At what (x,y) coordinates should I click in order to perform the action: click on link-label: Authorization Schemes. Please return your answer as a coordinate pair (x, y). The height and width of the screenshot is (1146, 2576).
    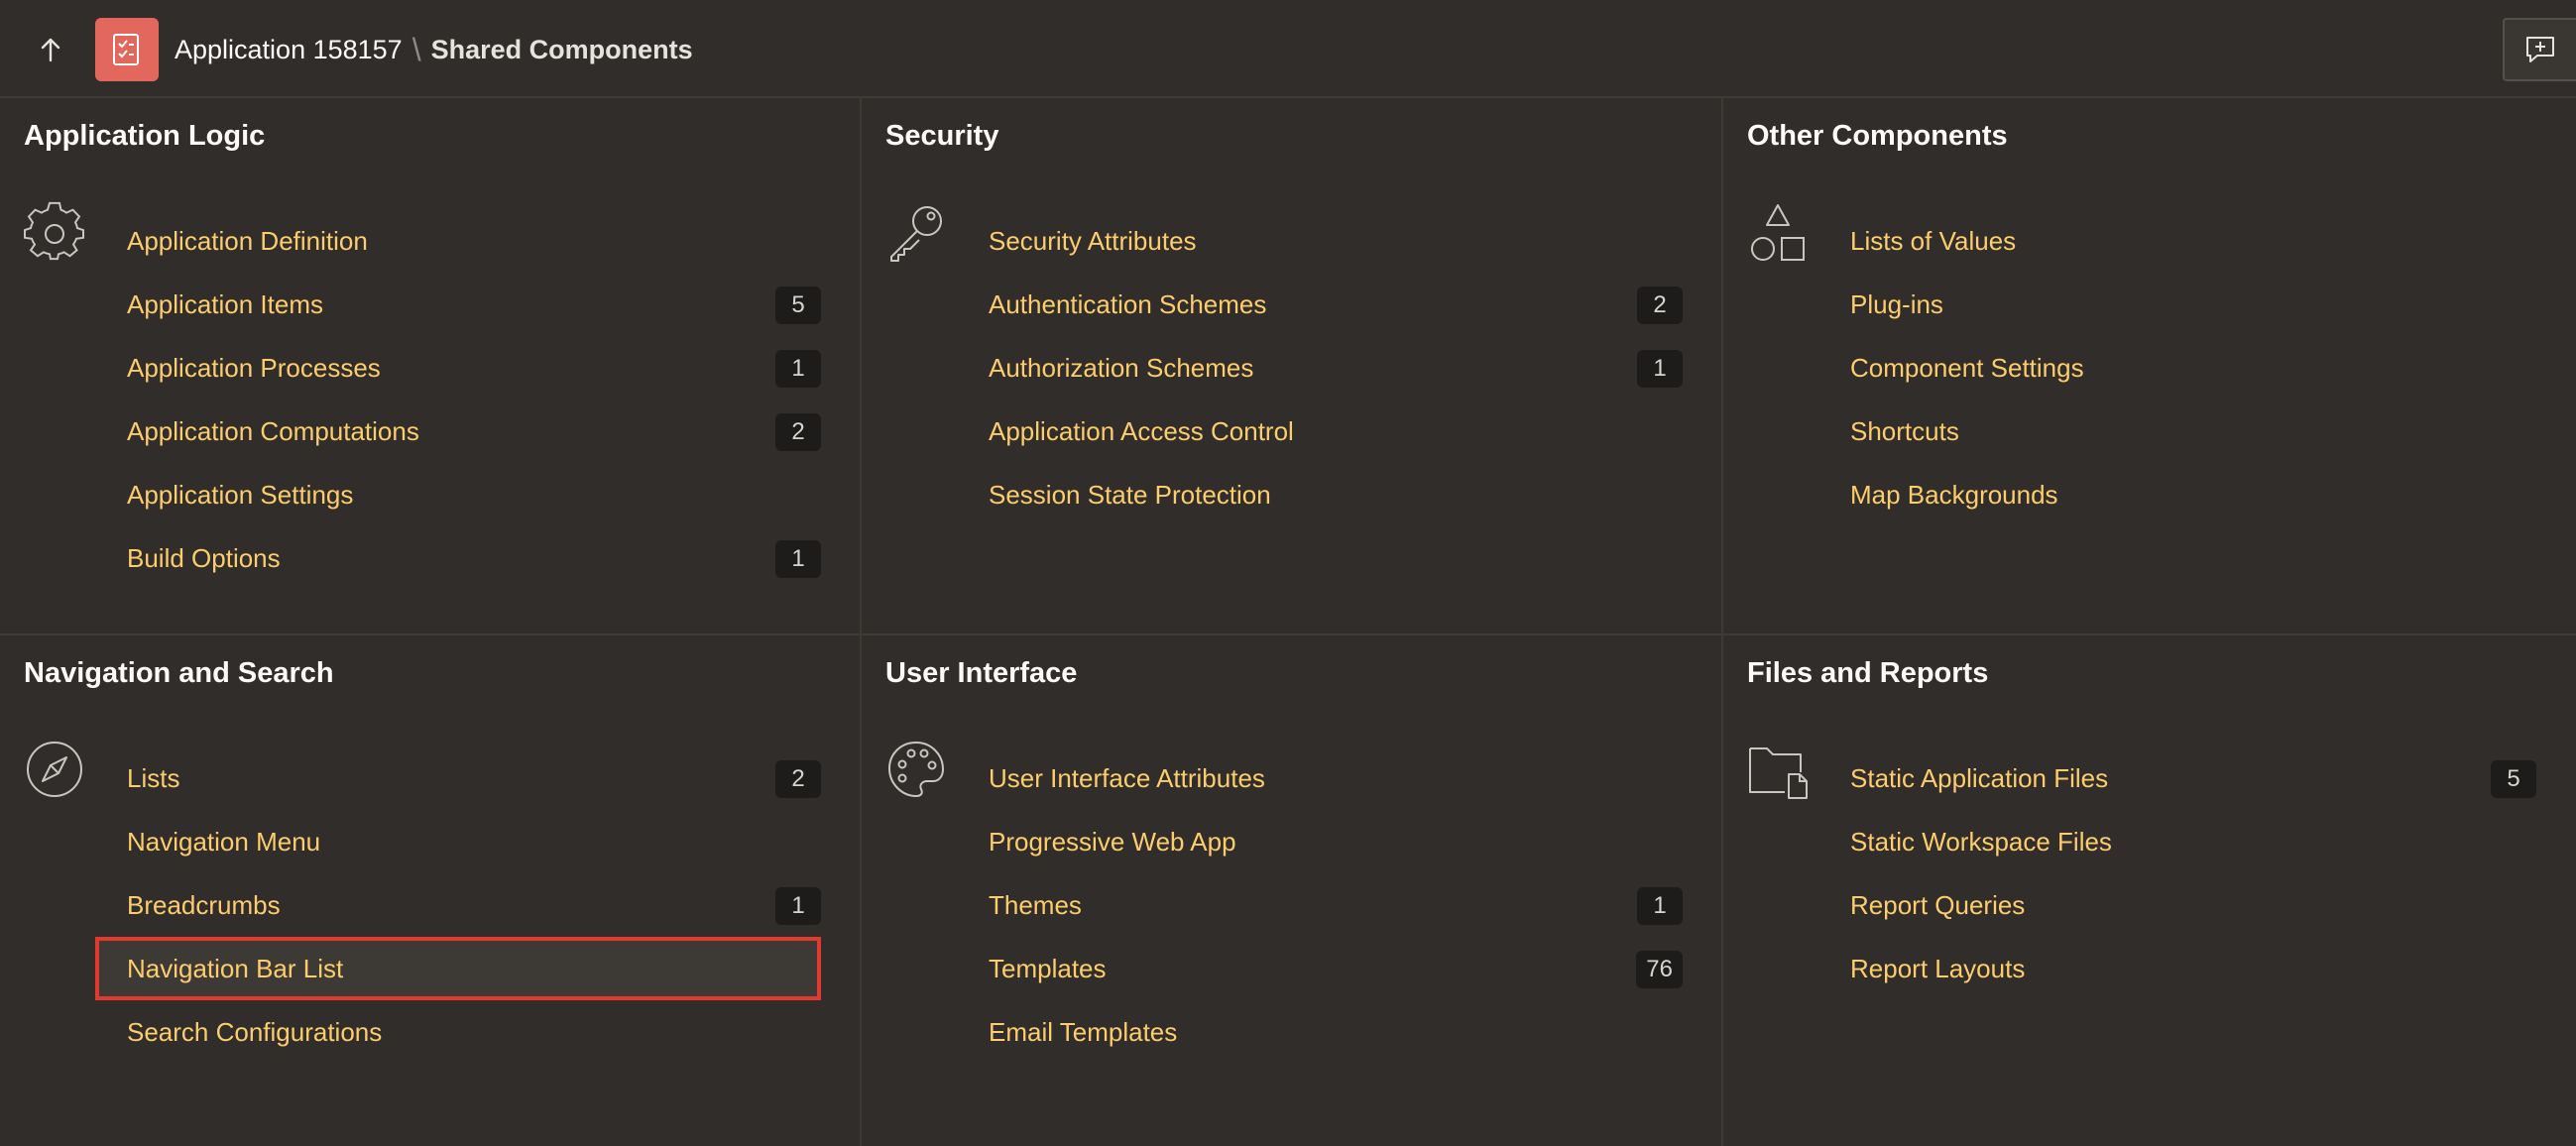
    Looking at the image, I should click on (1121, 367).